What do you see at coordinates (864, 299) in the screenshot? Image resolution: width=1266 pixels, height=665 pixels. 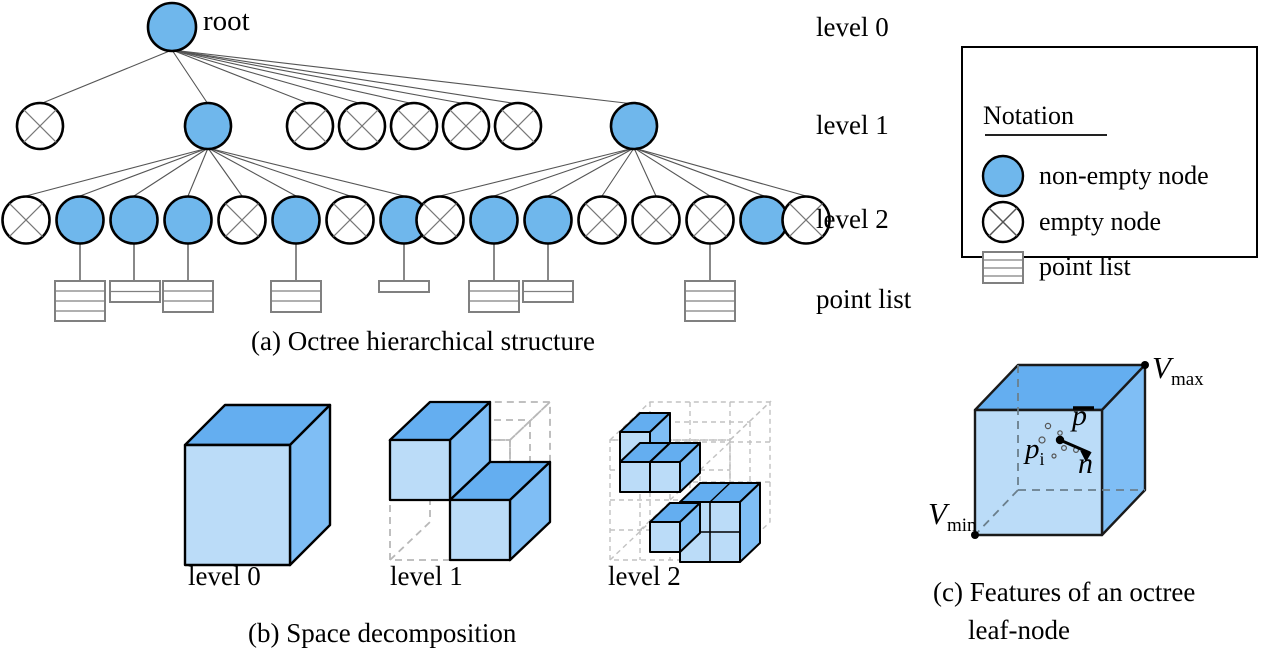 I see `point-list-label: point list` at bounding box center [864, 299].